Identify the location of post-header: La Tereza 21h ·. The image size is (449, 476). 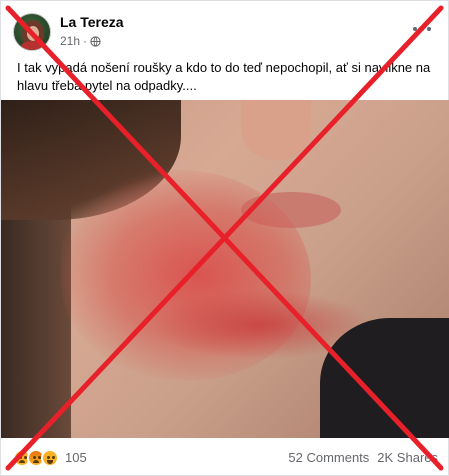
(225, 33).